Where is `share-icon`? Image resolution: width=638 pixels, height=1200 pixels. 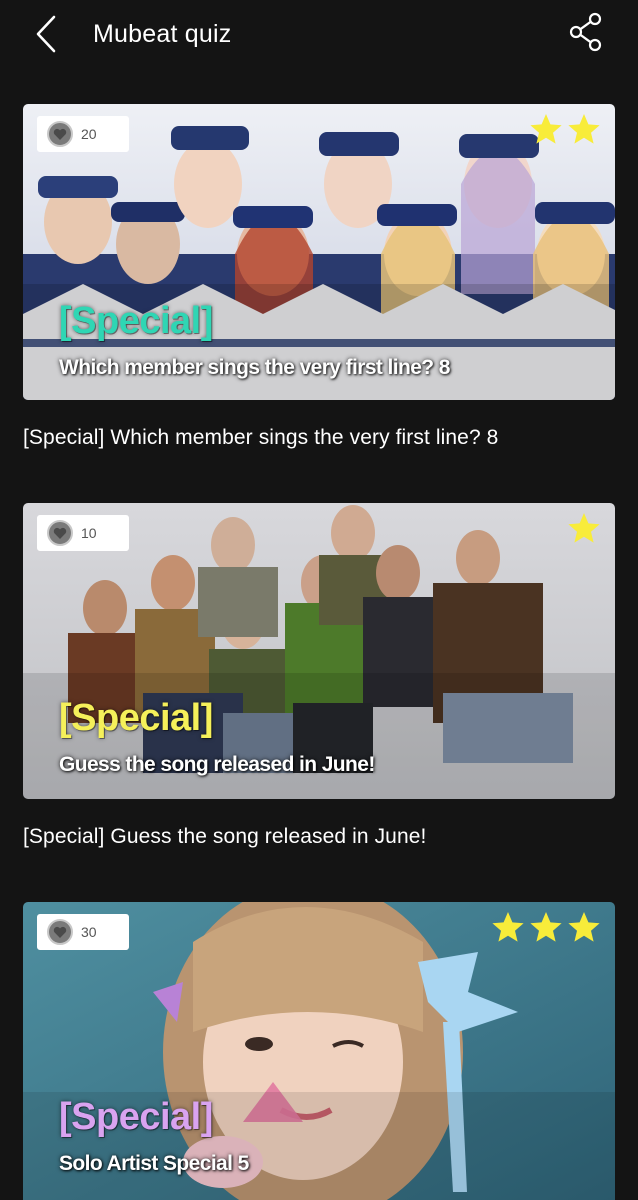
share-icon is located at coordinates (585, 32).